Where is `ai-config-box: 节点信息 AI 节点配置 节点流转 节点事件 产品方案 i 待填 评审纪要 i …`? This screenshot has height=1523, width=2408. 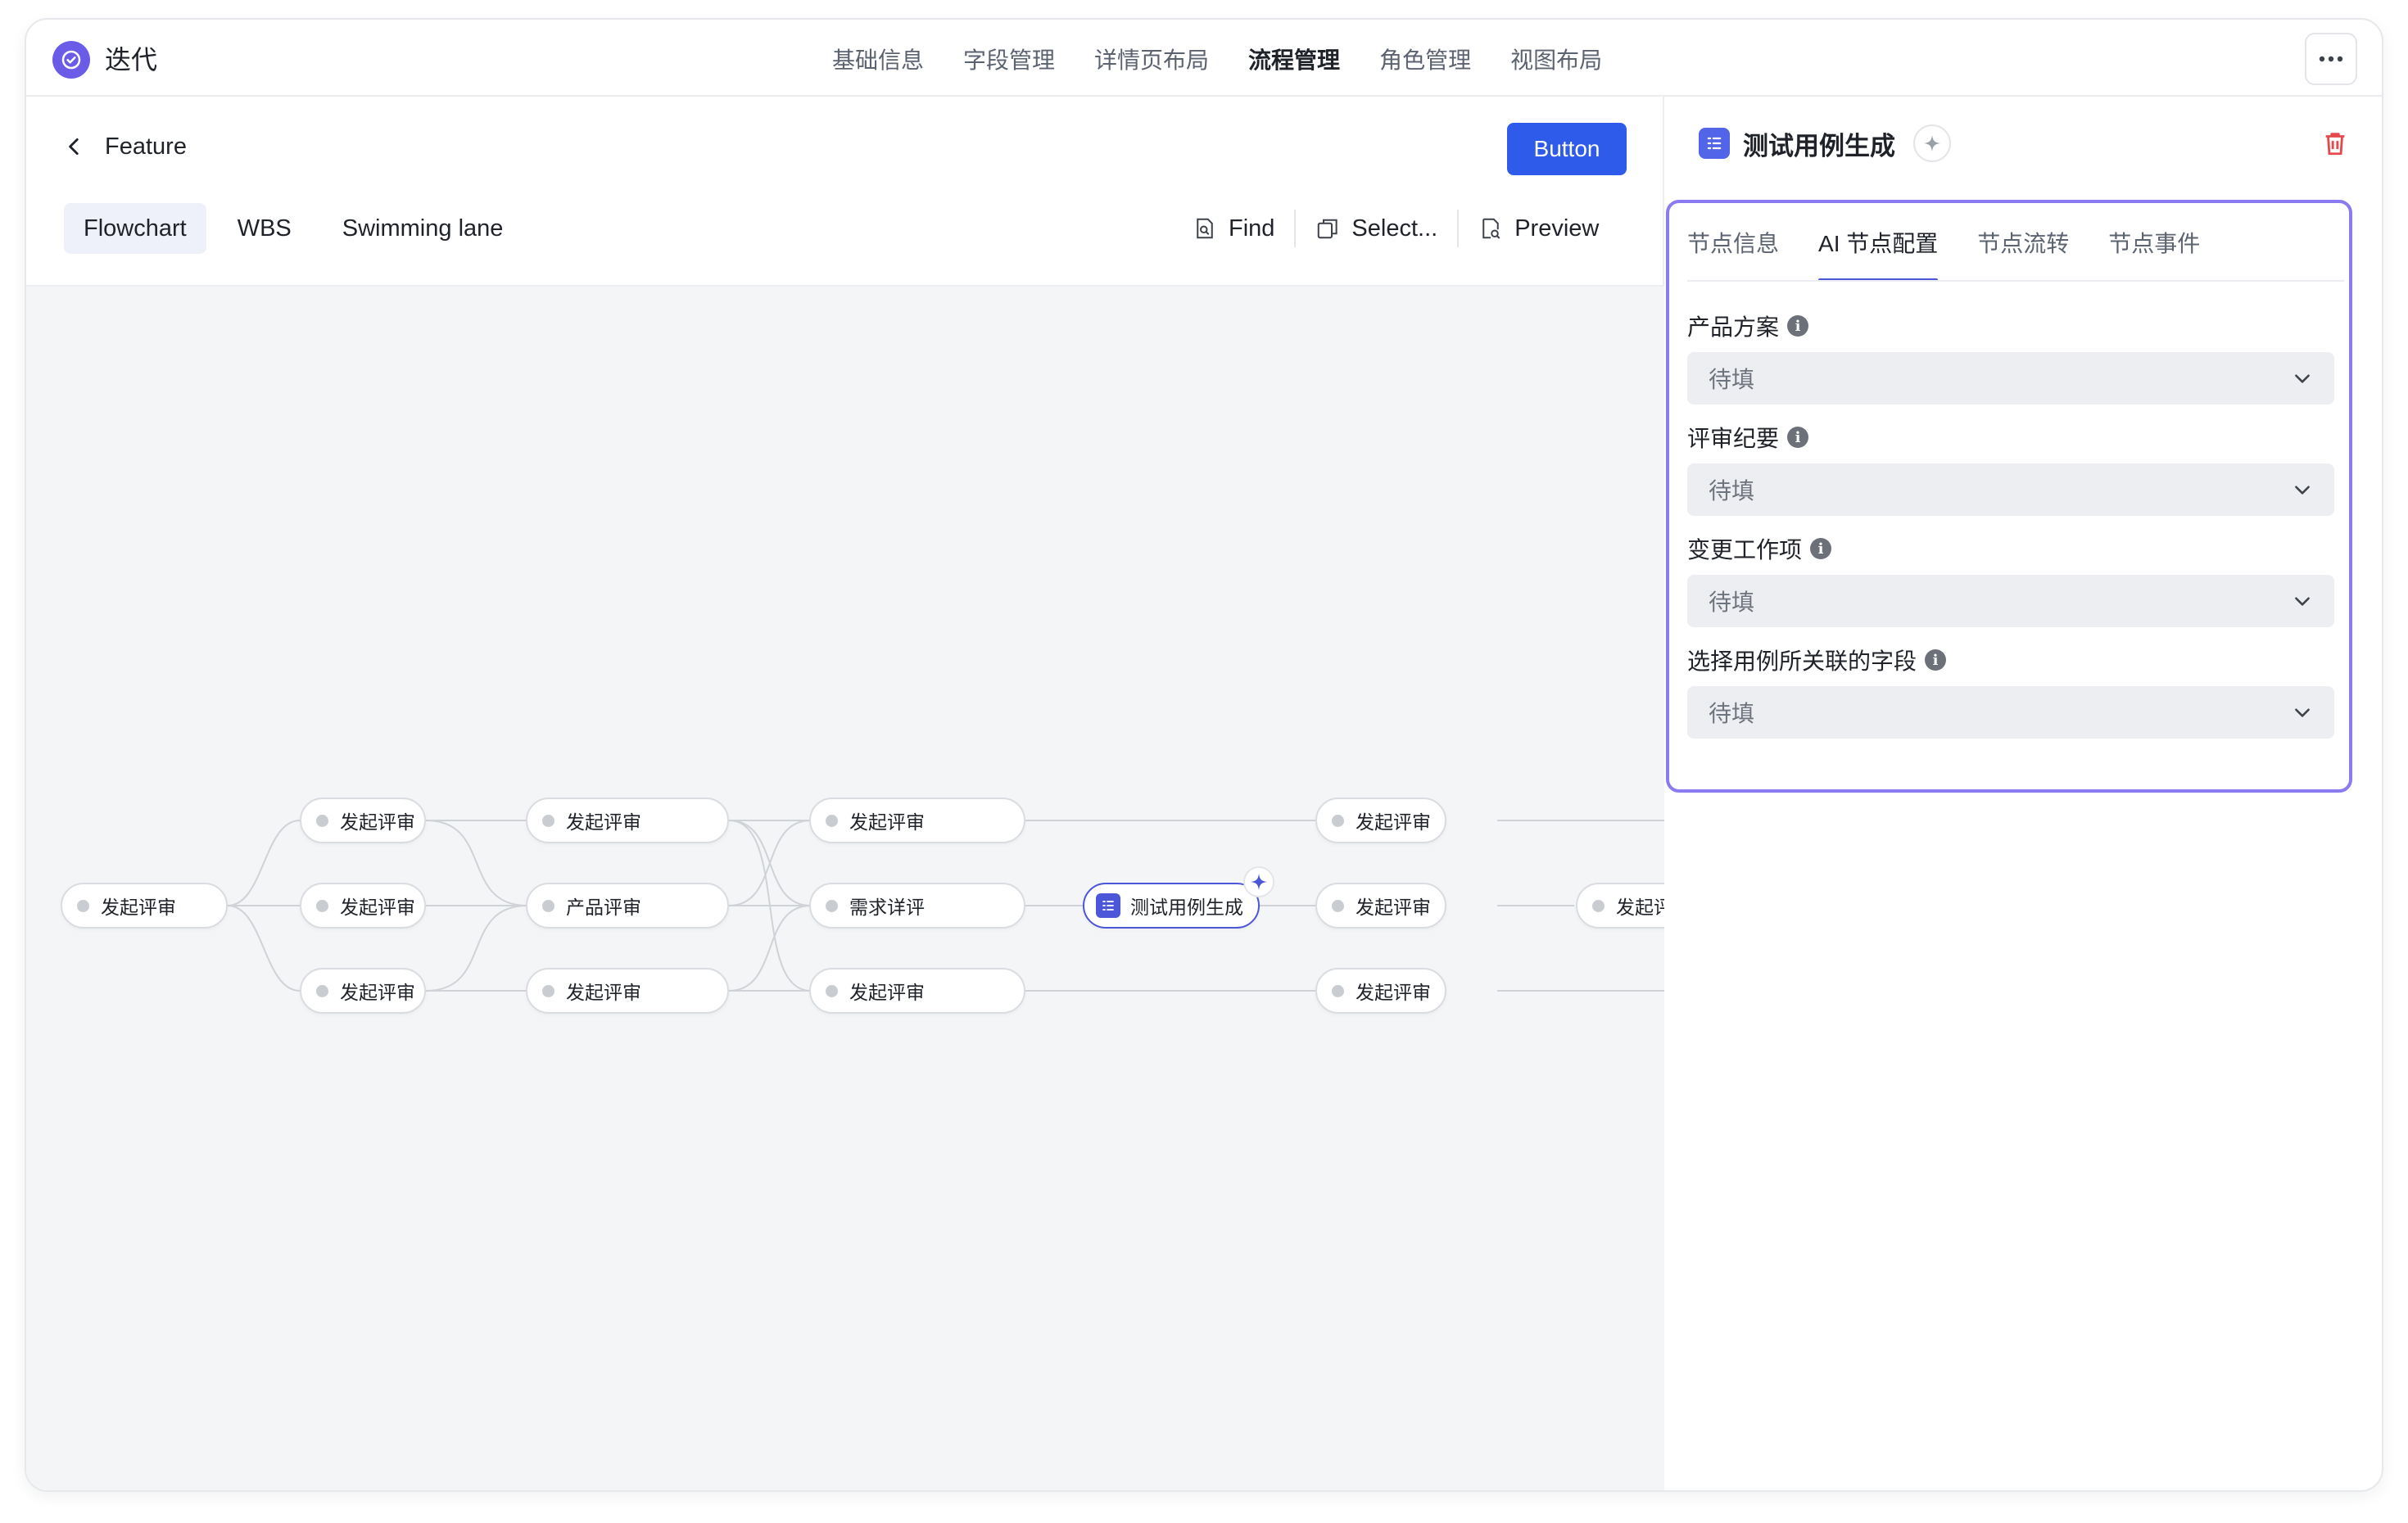 ai-config-box: 节点信息 AI 节点配置 节点流转 节点事件 产品方案 i 待填 评审纪要 i … is located at coordinates (2009, 497).